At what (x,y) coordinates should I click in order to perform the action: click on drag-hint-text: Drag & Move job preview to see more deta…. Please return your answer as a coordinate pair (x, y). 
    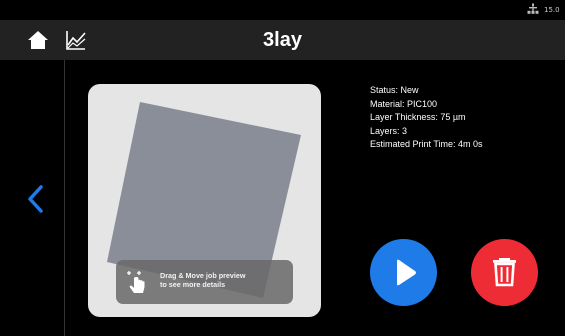
    Looking at the image, I should click on (225, 280).